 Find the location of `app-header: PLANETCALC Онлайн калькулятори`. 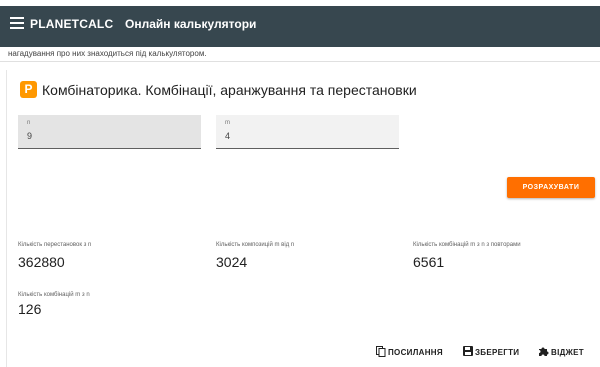

app-header: PLANETCALC Онлайн калькулятори is located at coordinates (300, 23).